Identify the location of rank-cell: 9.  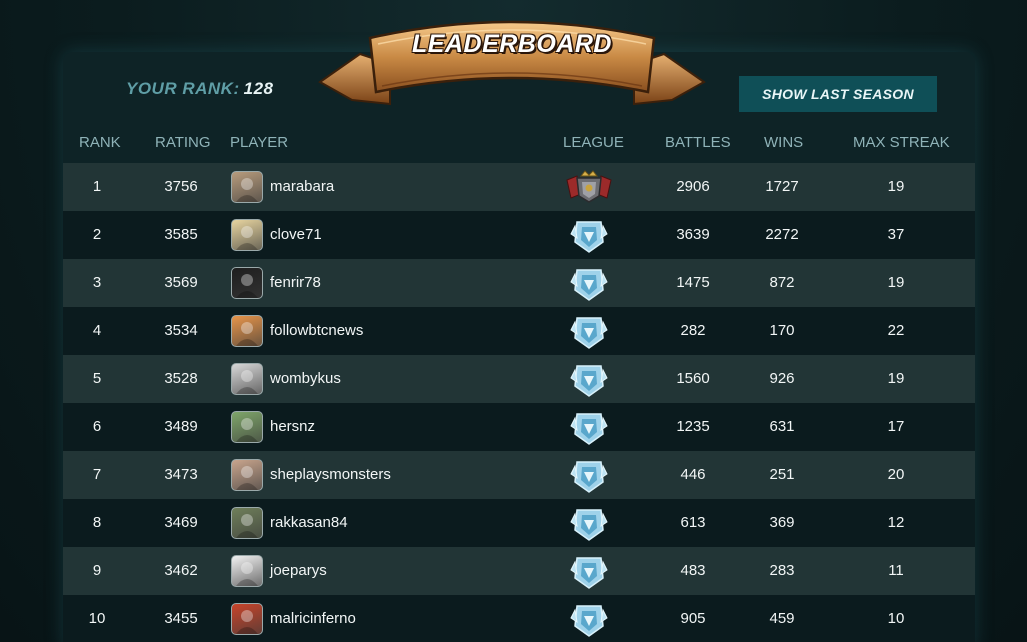
(97, 570).